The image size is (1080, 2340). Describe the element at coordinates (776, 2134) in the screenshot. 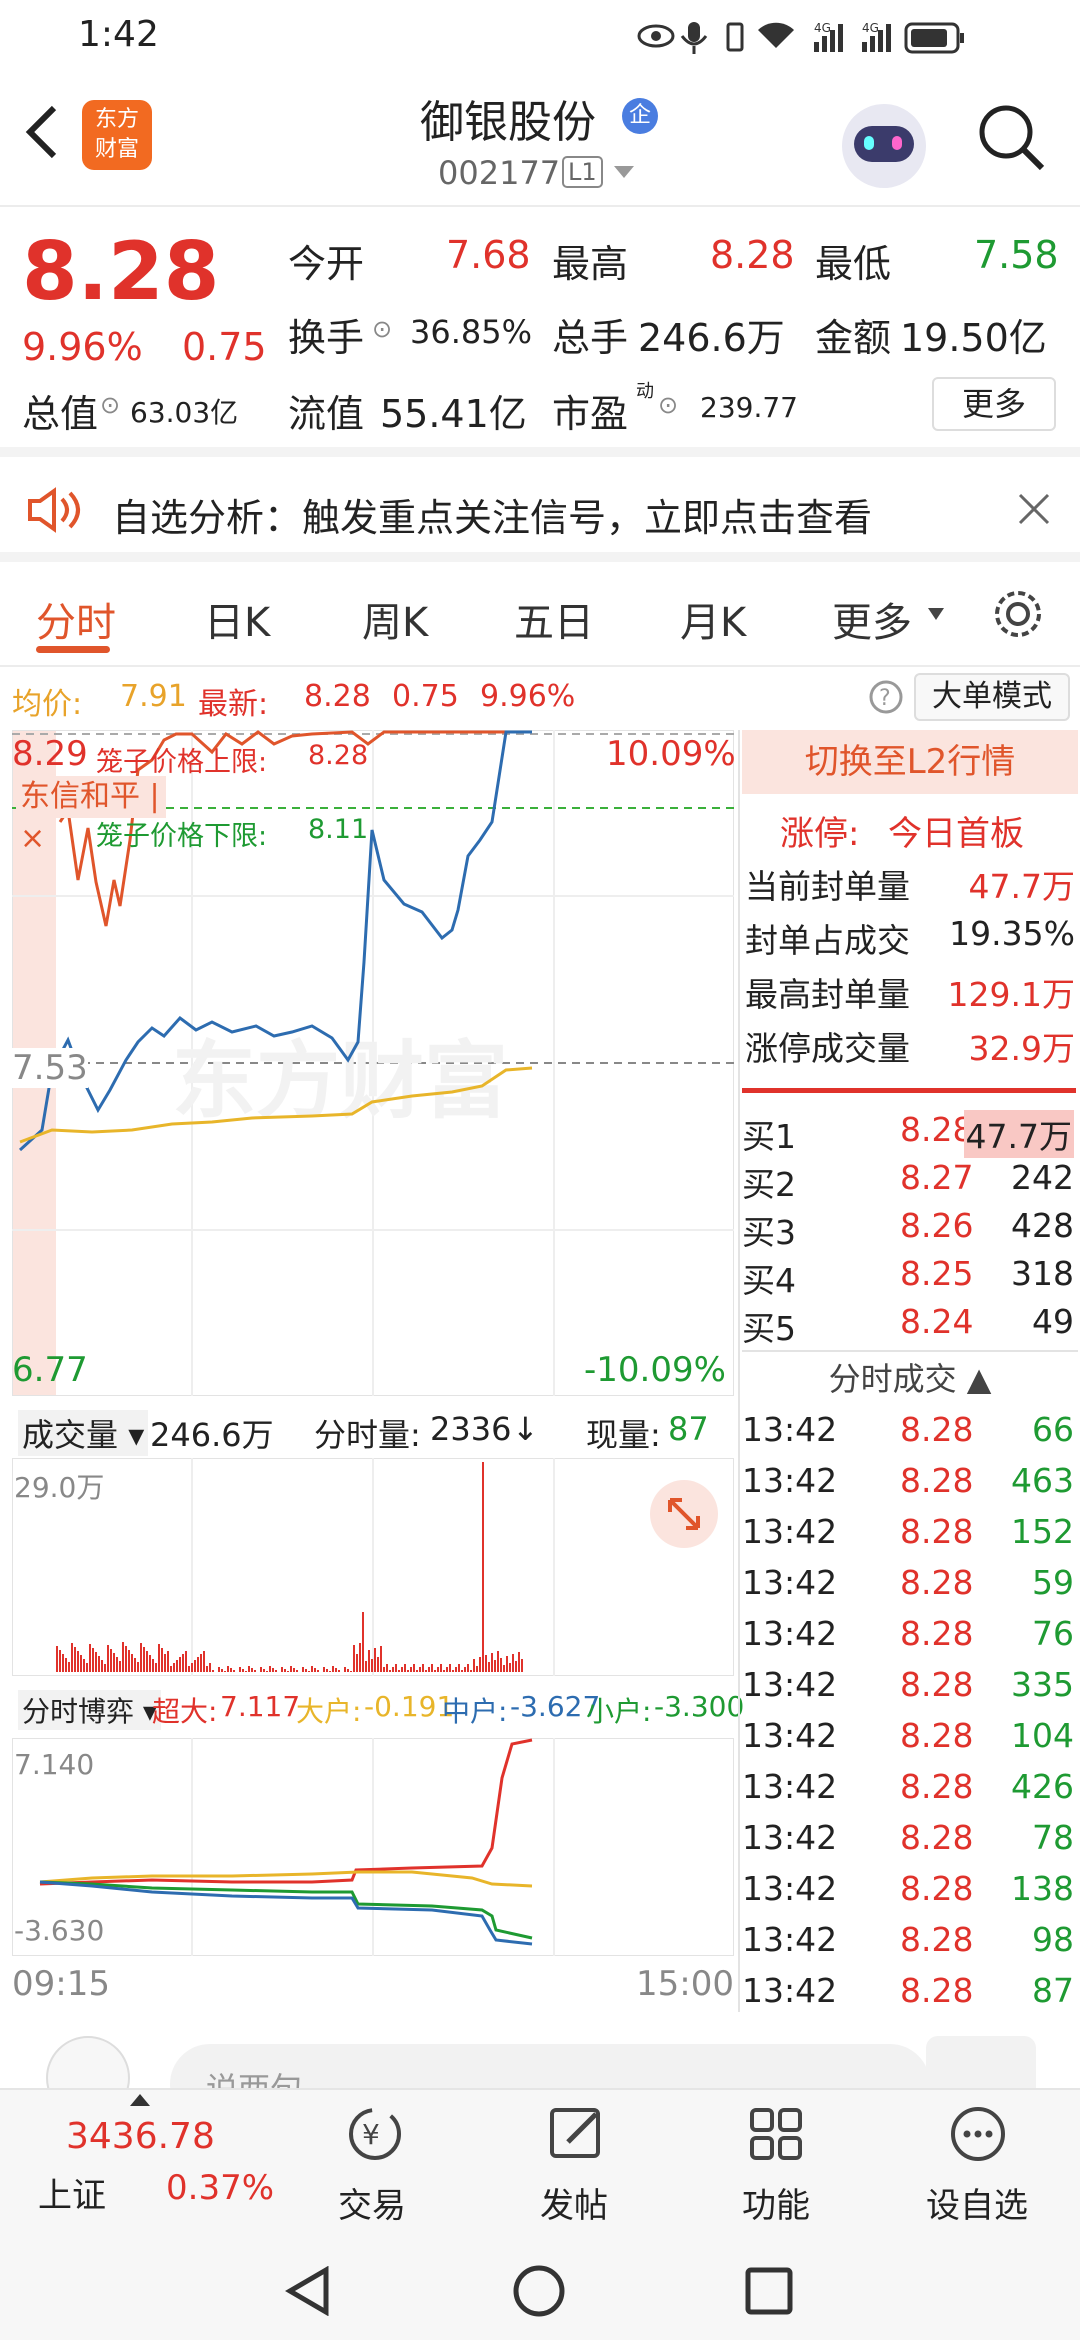

I see `function-icon` at that location.